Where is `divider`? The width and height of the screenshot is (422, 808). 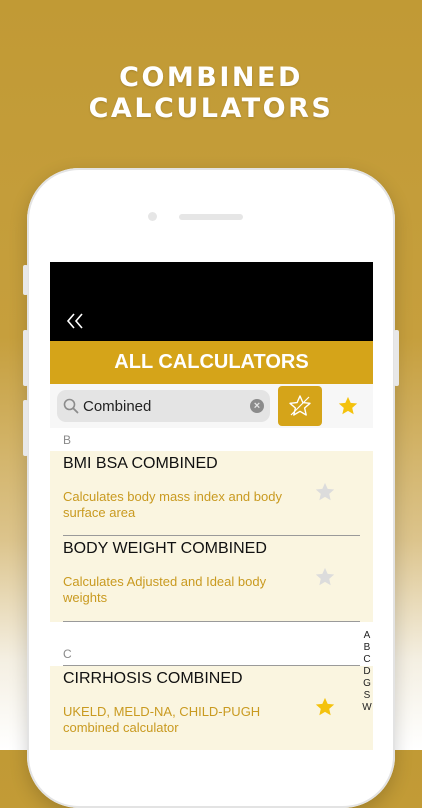 divider is located at coordinates (211, 621).